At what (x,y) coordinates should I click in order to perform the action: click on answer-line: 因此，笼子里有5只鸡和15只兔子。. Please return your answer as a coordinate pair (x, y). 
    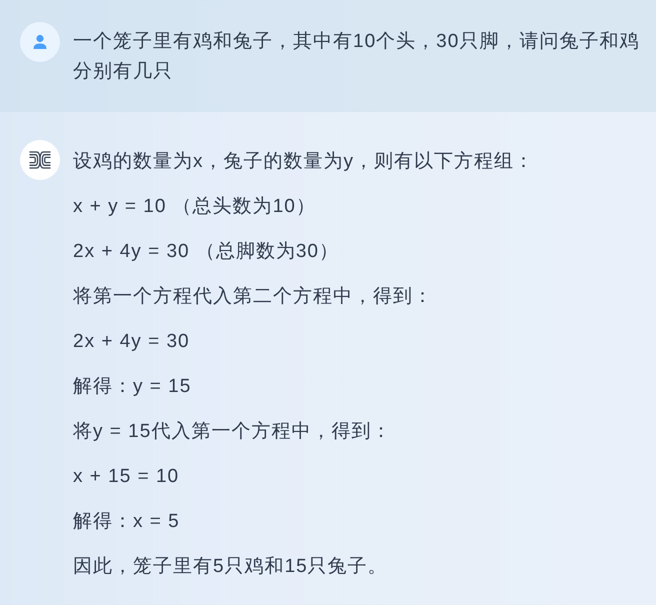
    Looking at the image, I should click on (231, 567).